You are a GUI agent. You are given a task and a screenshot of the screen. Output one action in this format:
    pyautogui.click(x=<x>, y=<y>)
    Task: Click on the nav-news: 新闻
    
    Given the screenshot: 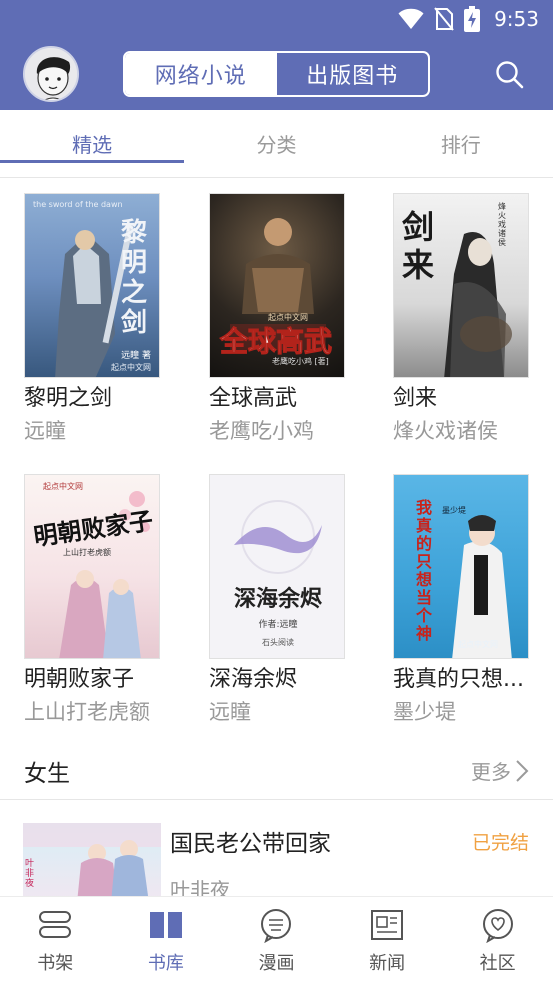 What is the action you would take?
    pyautogui.click(x=387, y=940)
    